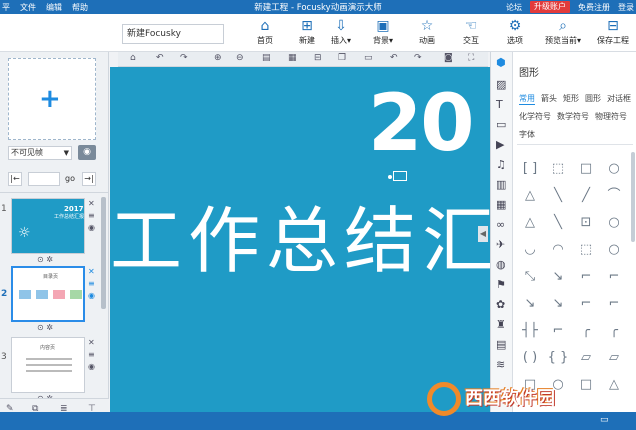  I want to click on category-math: 数学符号, so click(573, 116).